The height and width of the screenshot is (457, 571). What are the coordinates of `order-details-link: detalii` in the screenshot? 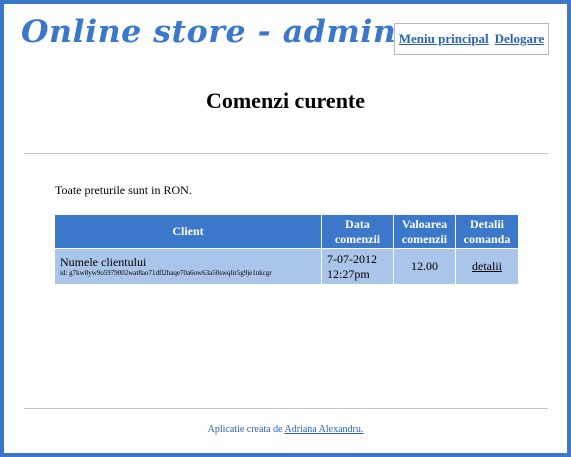 It's located at (487, 266).